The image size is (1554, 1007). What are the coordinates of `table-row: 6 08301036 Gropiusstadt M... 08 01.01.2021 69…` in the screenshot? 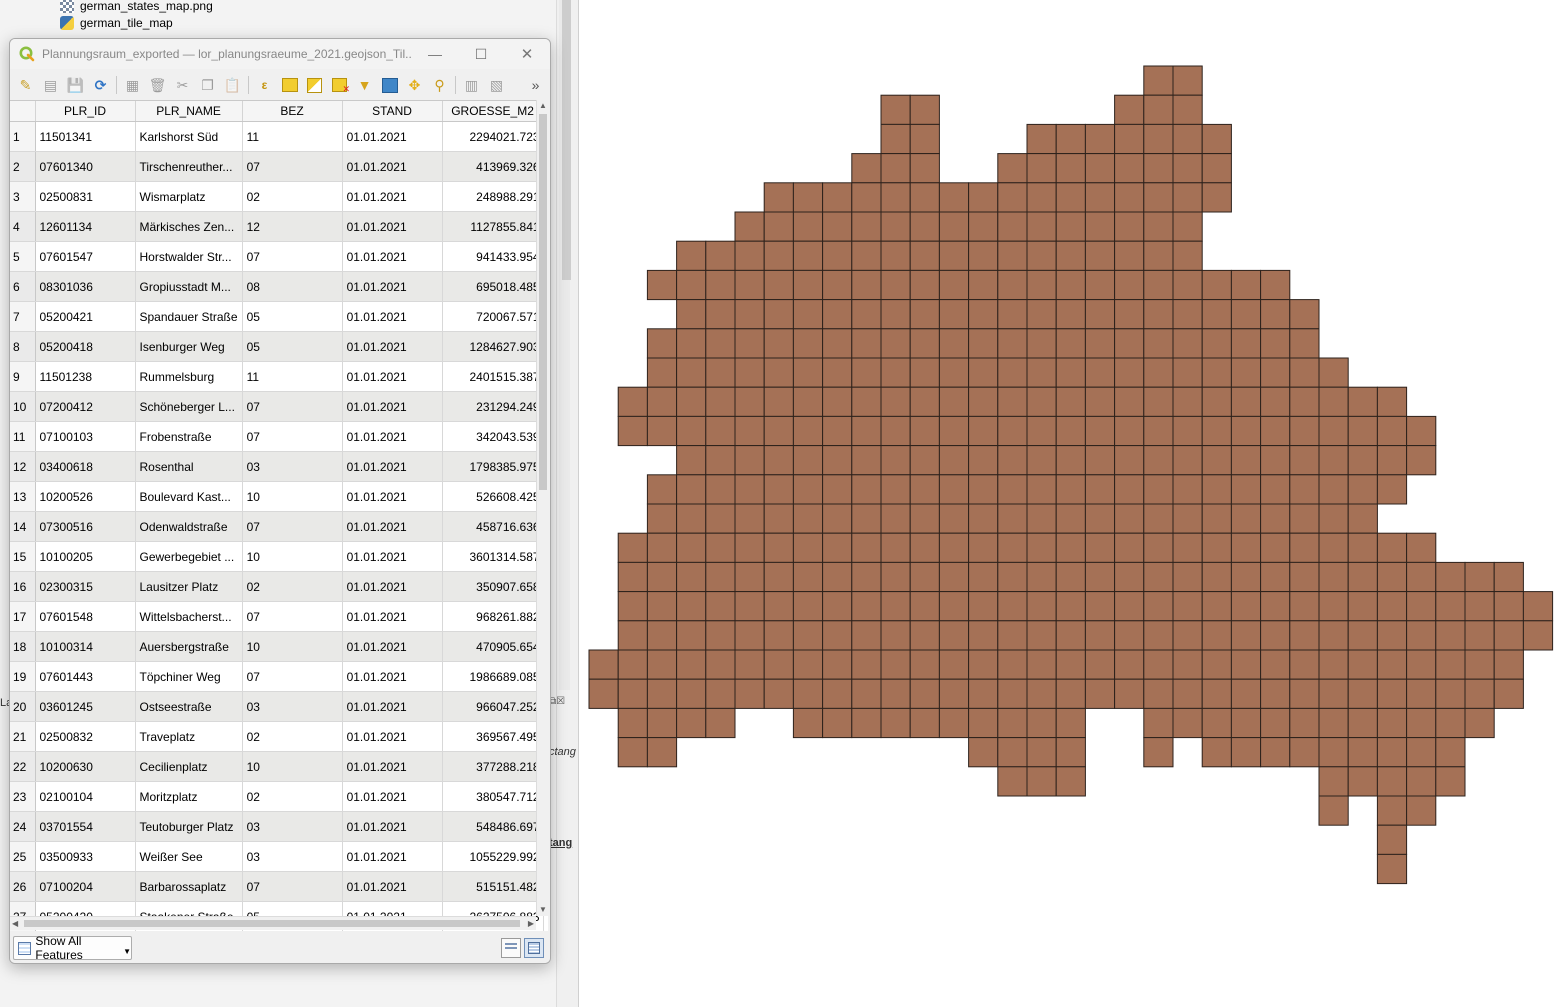 It's located at (277, 286).